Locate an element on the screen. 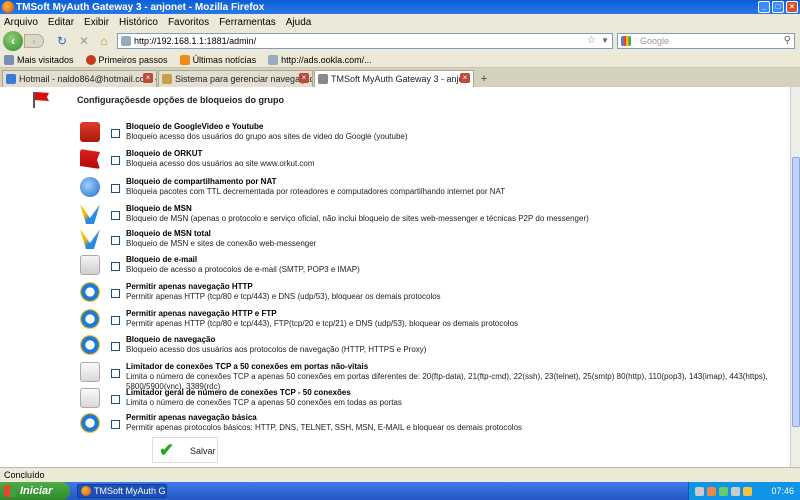 The image size is (800, 500). email-icon is located at coordinates (90, 265).